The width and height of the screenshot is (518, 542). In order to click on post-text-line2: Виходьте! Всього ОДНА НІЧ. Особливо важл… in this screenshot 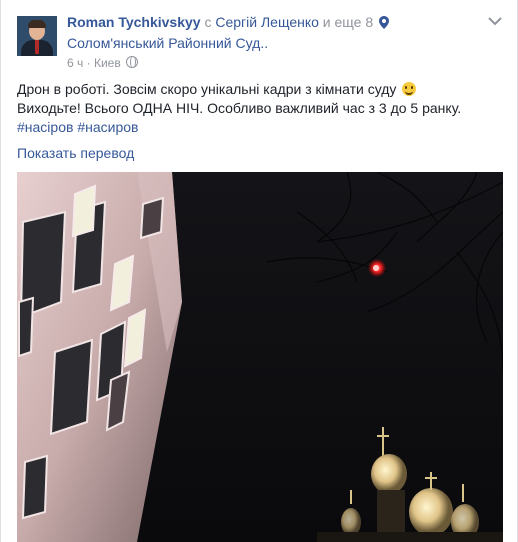, I will do `click(239, 108)`.